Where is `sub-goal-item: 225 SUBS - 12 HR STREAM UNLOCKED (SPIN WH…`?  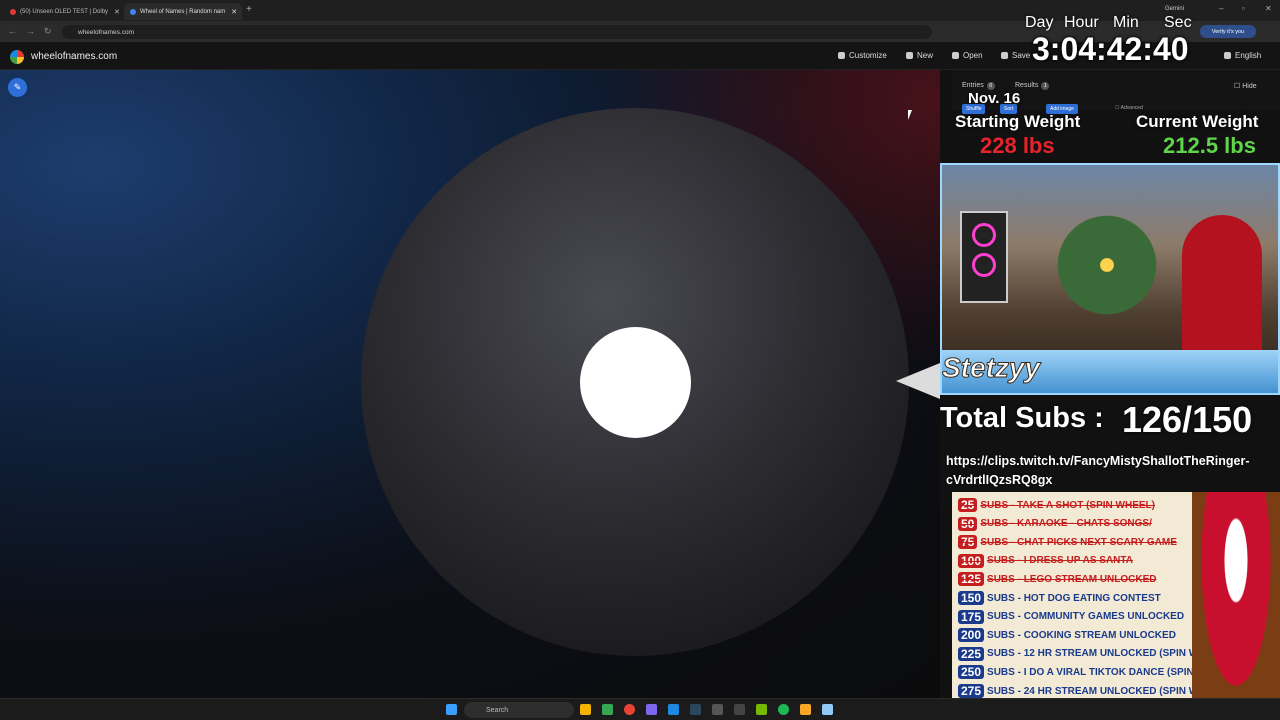
sub-goal-item: 225 SUBS - 12 HR STREAM UNLOCKED (SPIN WH… is located at coordinates (1093, 654).